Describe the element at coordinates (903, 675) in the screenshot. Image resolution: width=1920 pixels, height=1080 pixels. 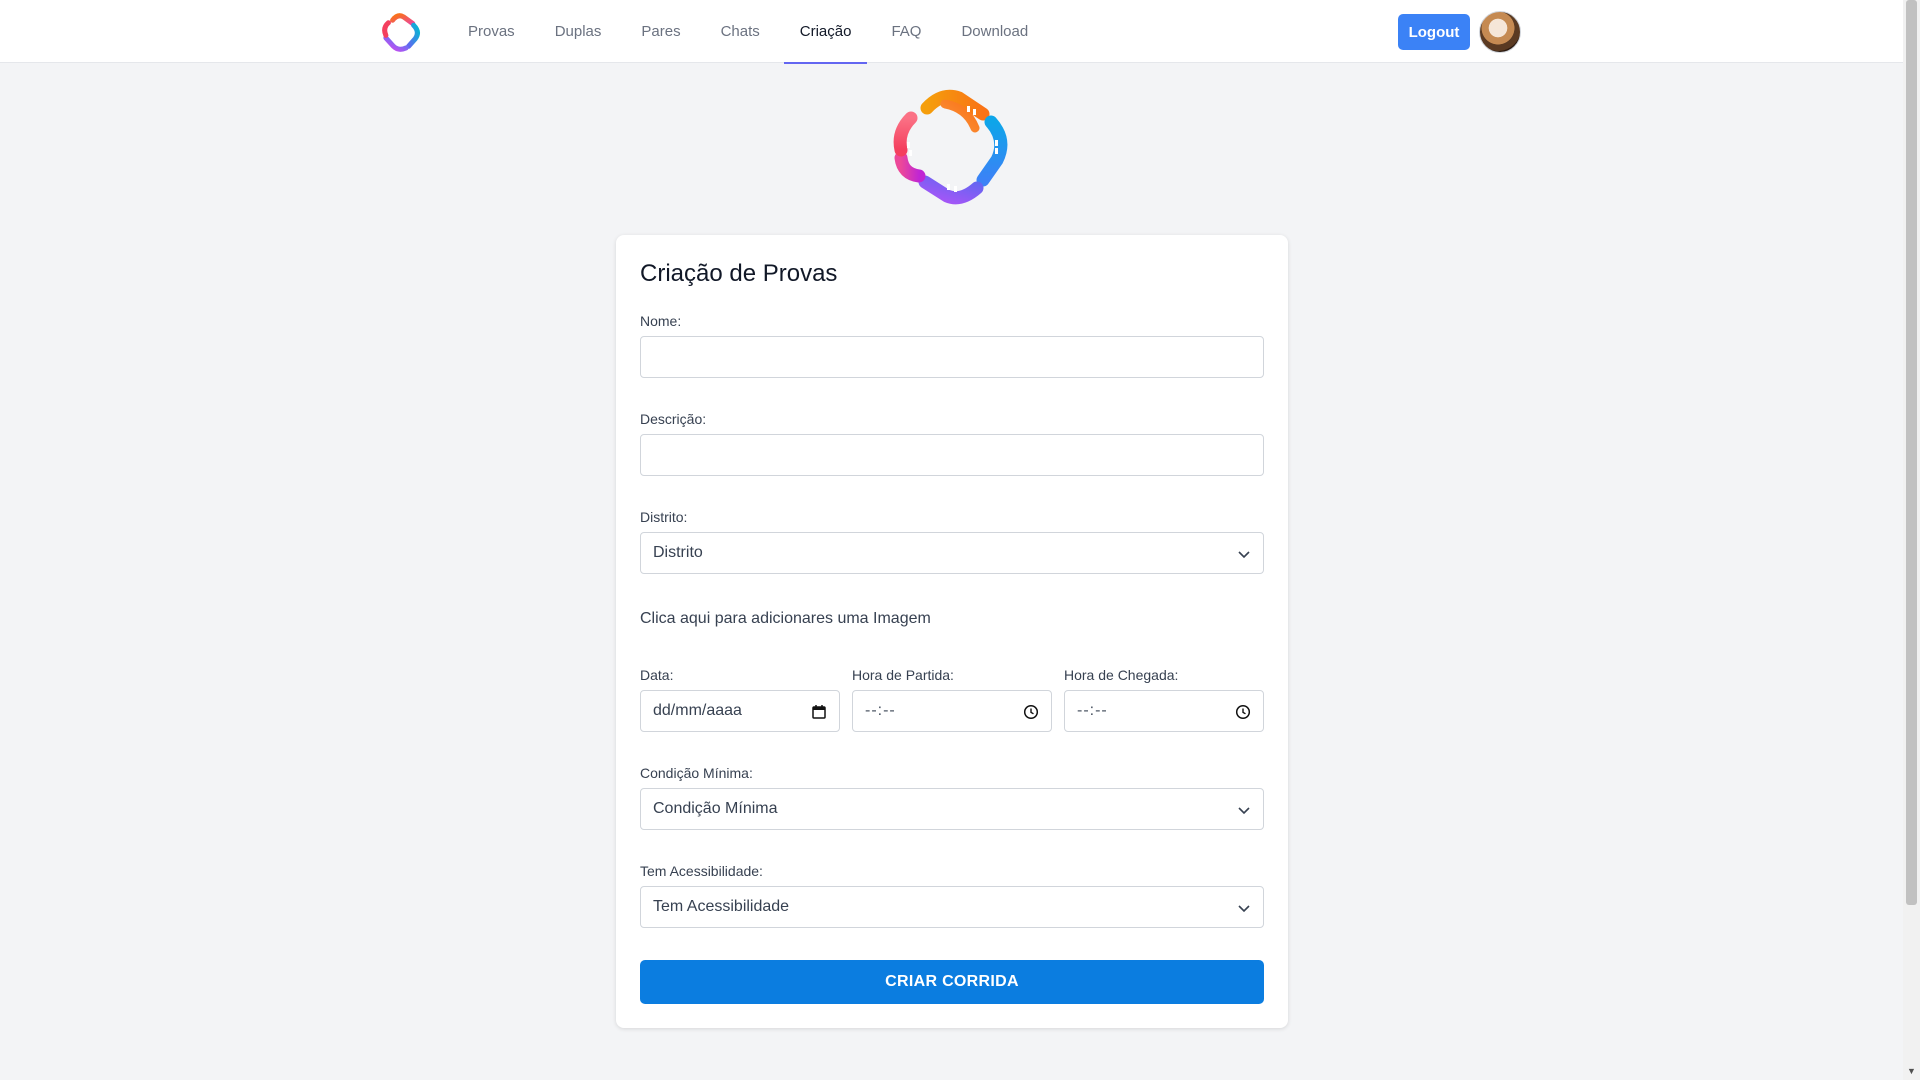
I see `partida-label: Hora de Partida:` at that location.